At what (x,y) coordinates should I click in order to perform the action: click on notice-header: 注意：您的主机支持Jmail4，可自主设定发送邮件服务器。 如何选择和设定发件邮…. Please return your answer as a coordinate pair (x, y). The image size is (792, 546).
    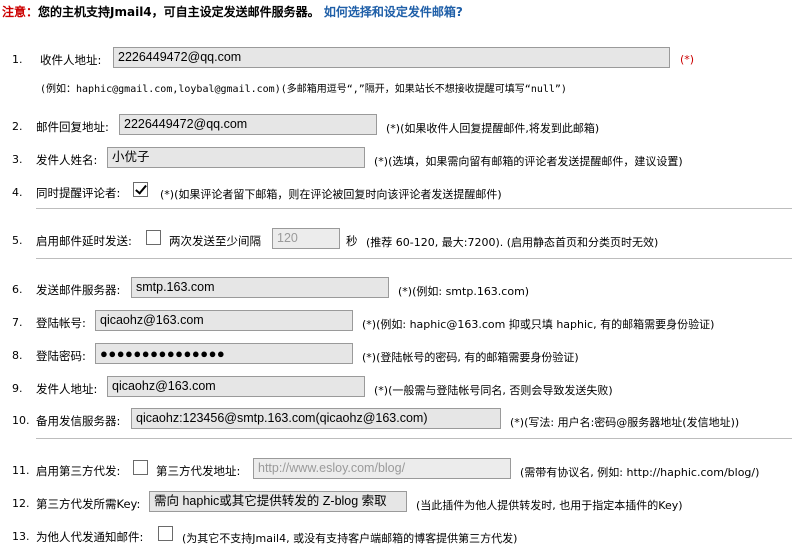
    Looking at the image, I should click on (232, 11).